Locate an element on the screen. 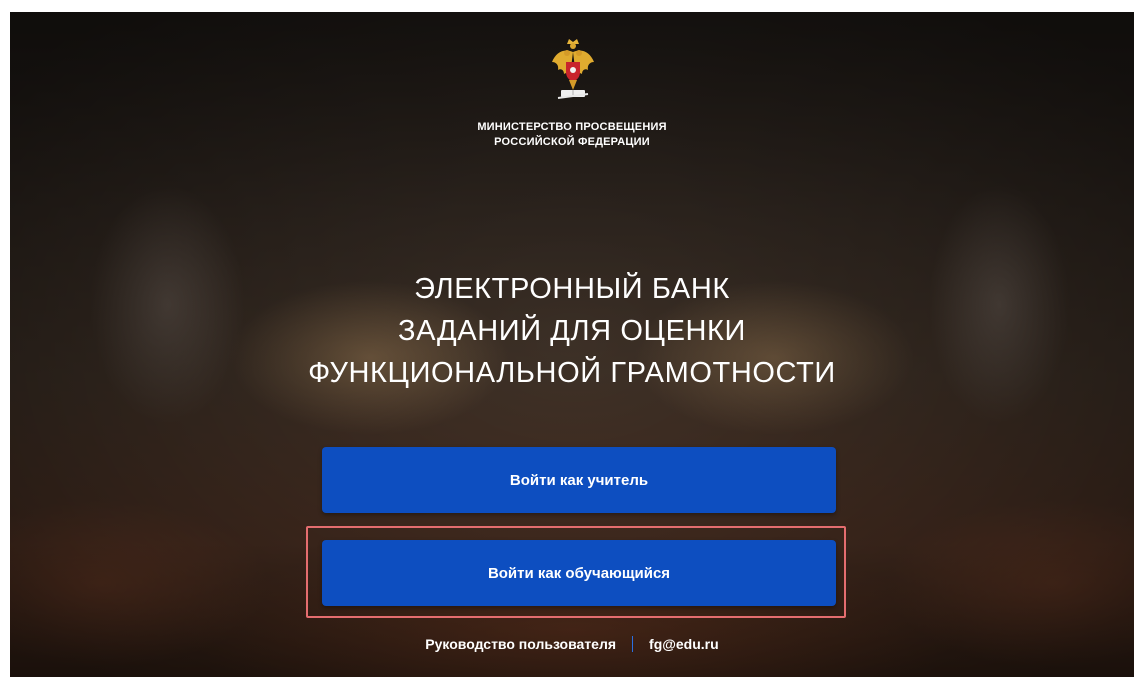 The height and width of the screenshot is (677, 1134). title-line-3: ФУНКЦИОНАЛЬНОЙ ГРАМОТНОСТИ is located at coordinates (572, 373).